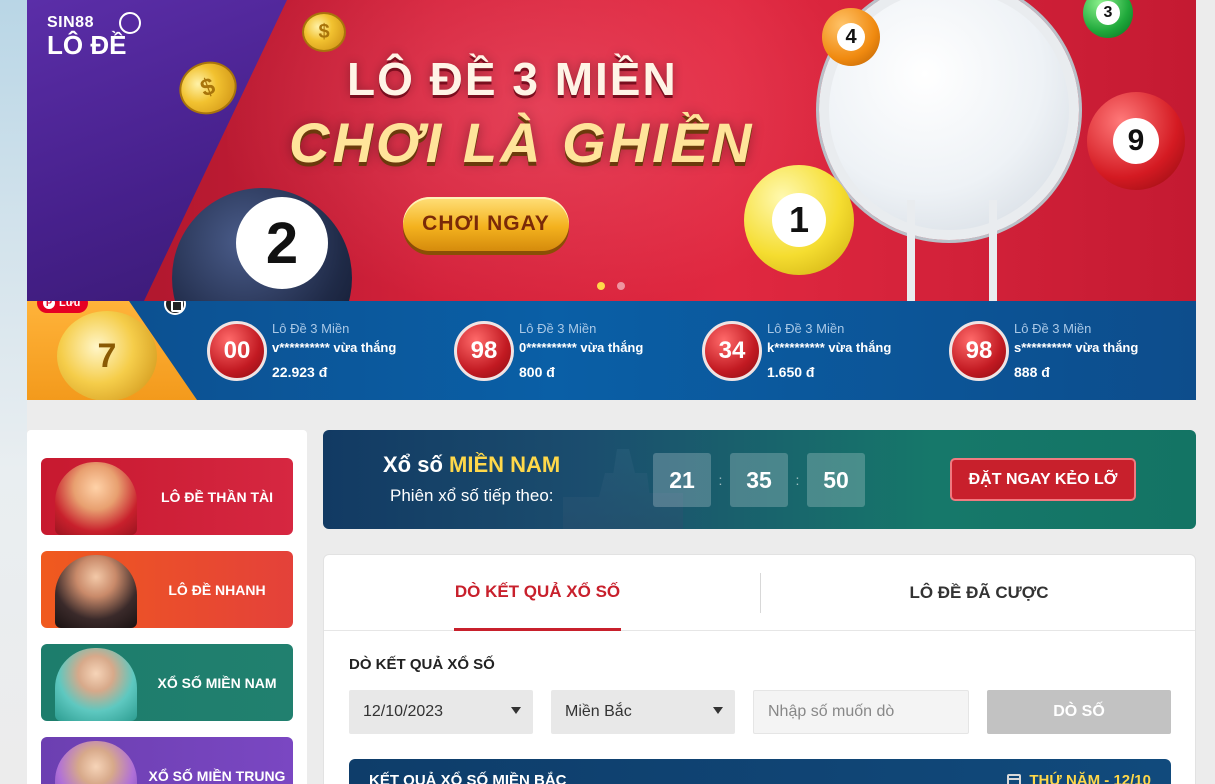 The width and height of the screenshot is (1215, 784). I want to click on tab-divider, so click(760, 593).